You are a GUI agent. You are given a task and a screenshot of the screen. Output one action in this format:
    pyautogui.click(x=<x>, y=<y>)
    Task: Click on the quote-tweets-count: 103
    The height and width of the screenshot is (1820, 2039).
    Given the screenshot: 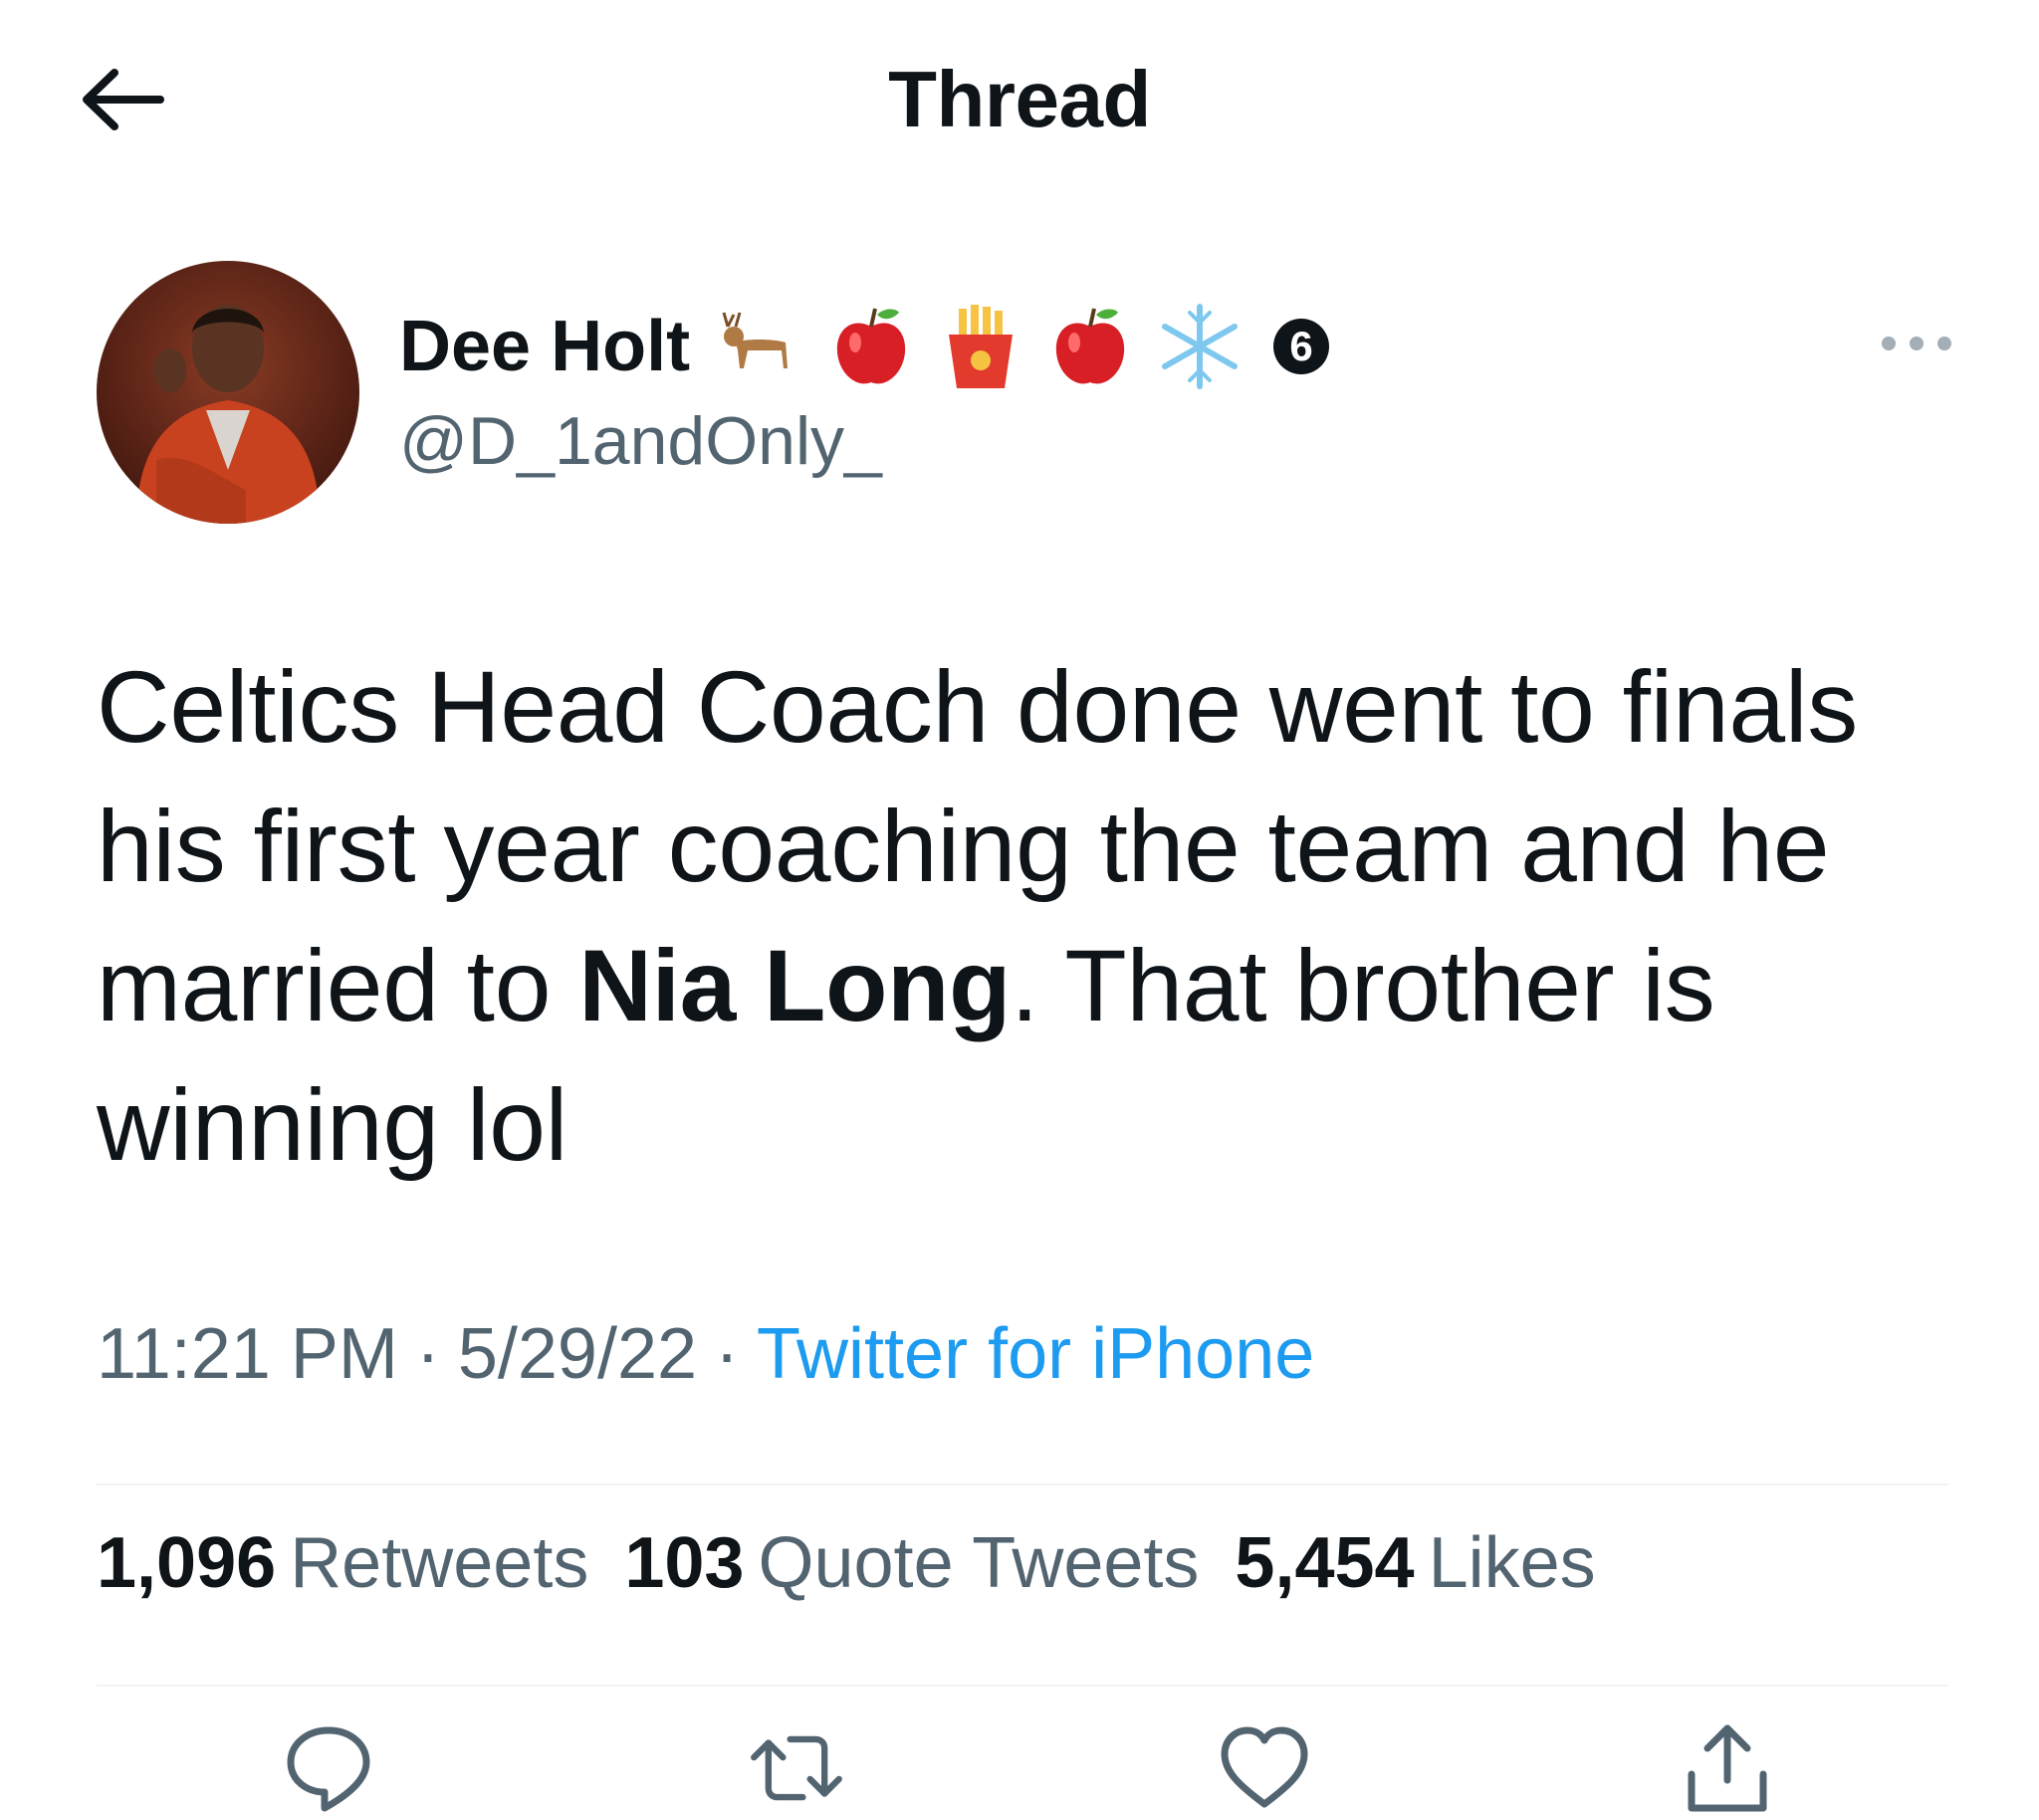 What is the action you would take?
    pyautogui.click(x=684, y=1563)
    